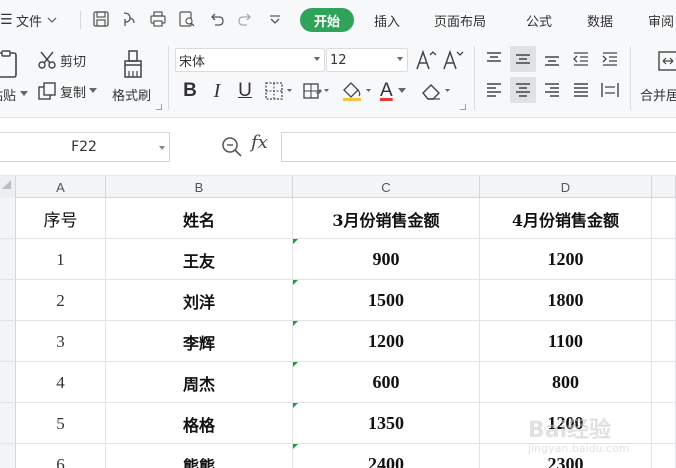 This screenshot has width=676, height=468. I want to click on export-pdf-icon, so click(129, 19).